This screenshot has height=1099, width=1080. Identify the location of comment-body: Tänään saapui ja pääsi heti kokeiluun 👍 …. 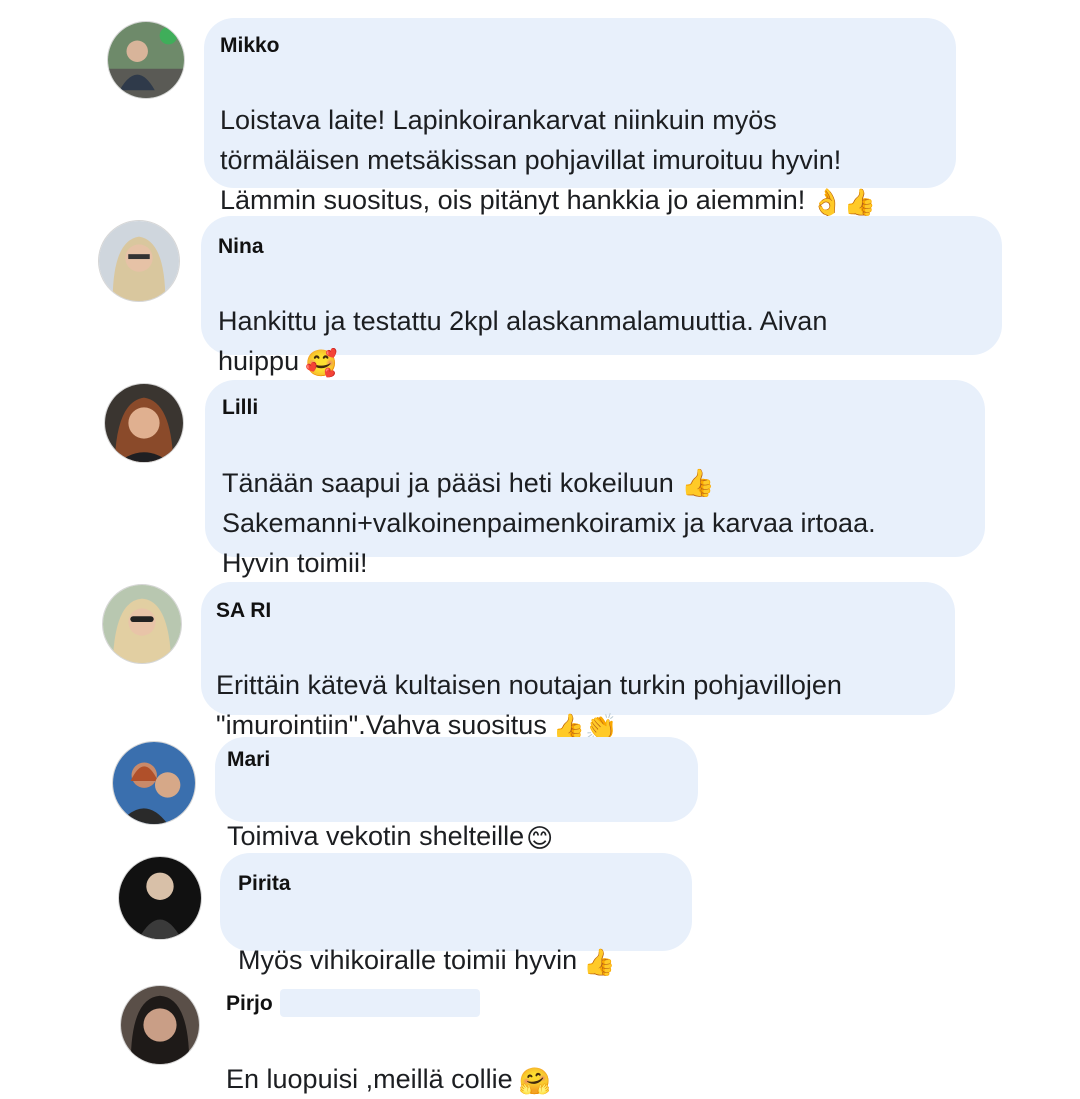
(549, 523).